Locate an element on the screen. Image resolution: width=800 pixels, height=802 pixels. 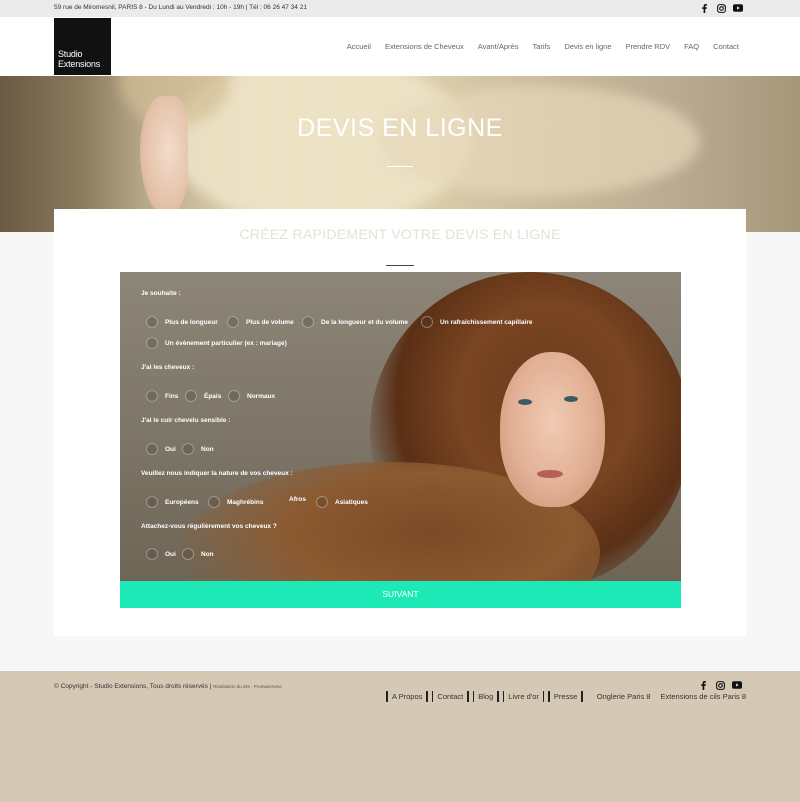
option-rafraichissement: Un rafraîchissement capillaire is located at coordinates (477, 322).